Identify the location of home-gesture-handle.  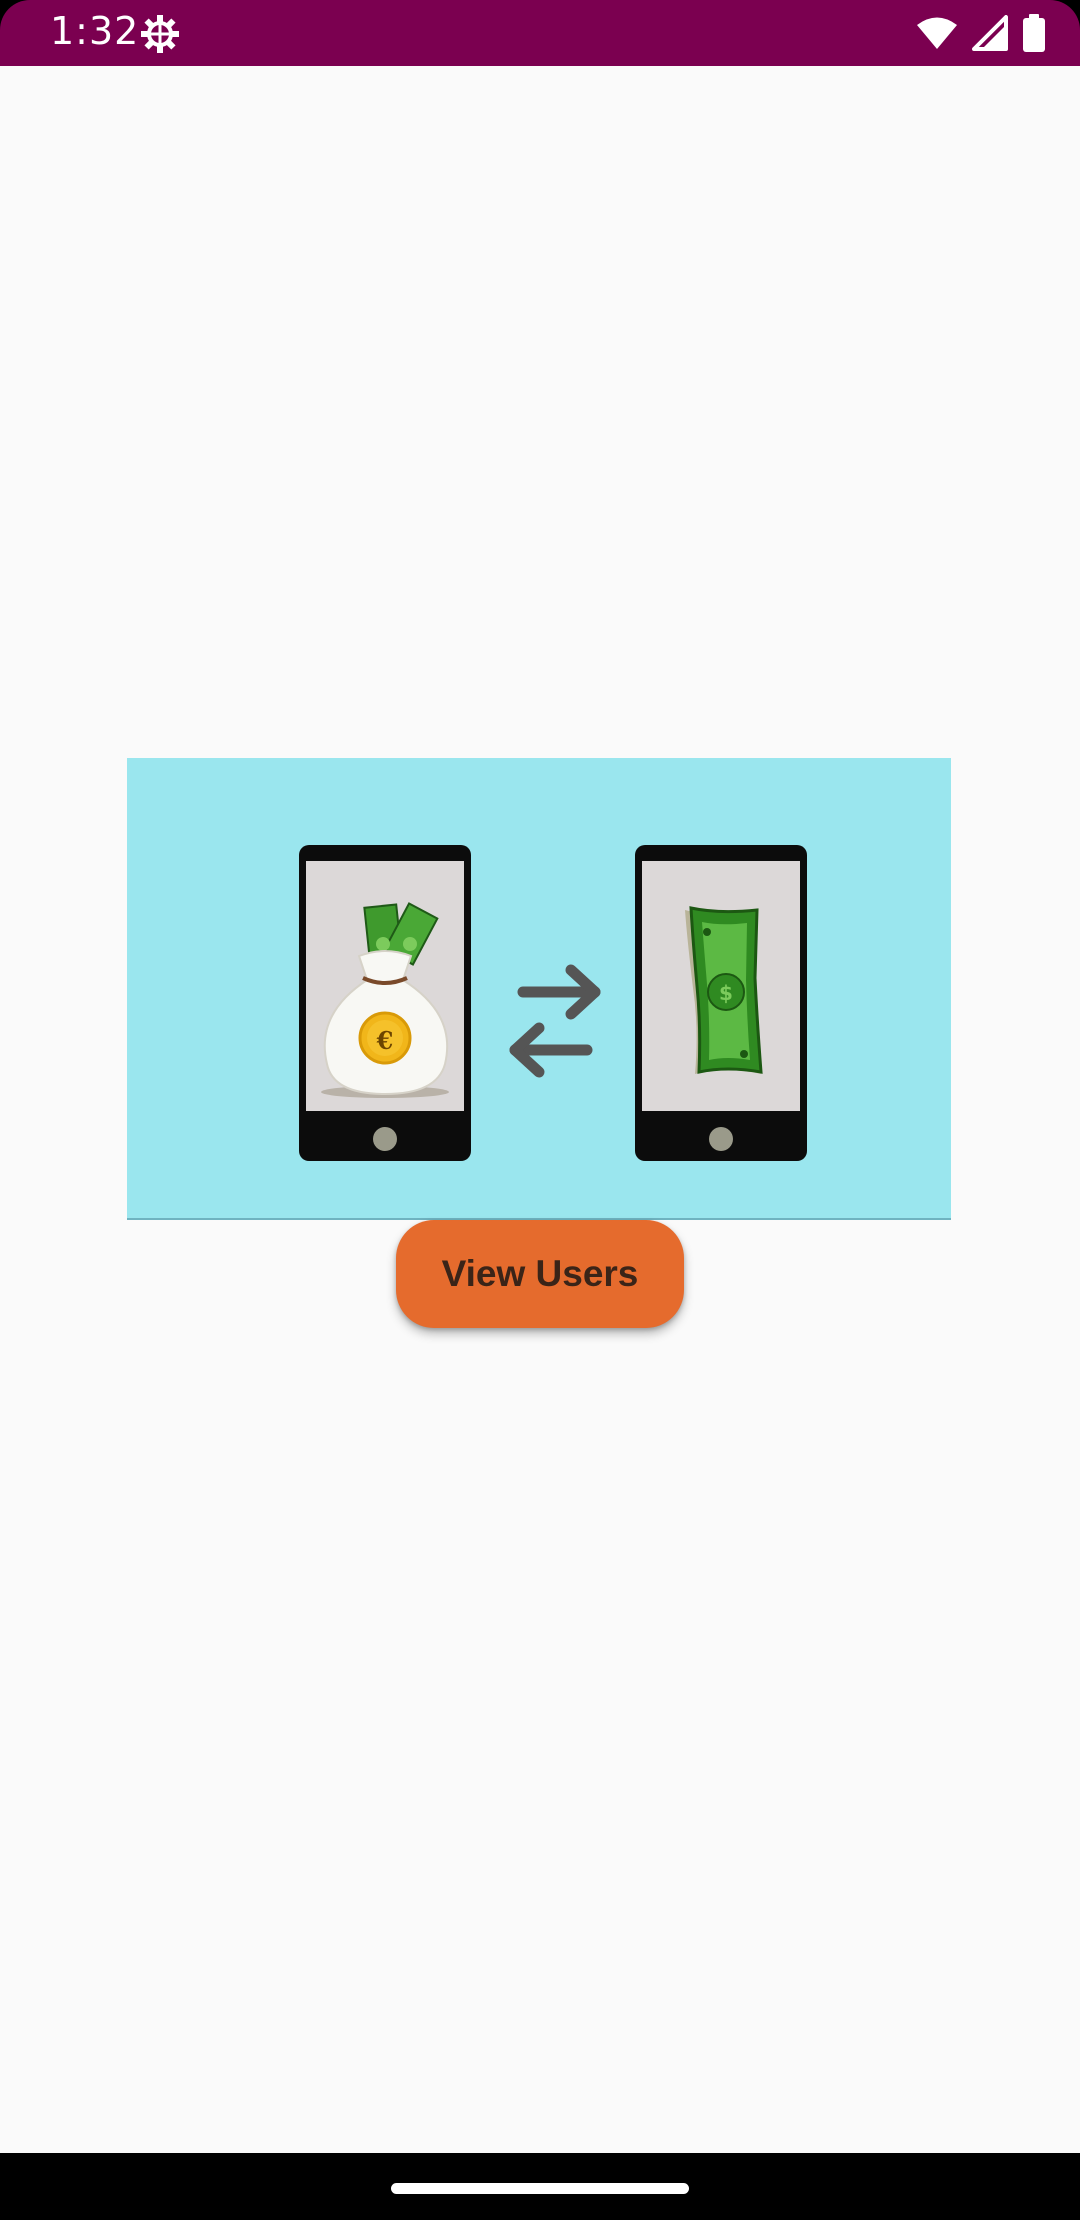
(540, 2188).